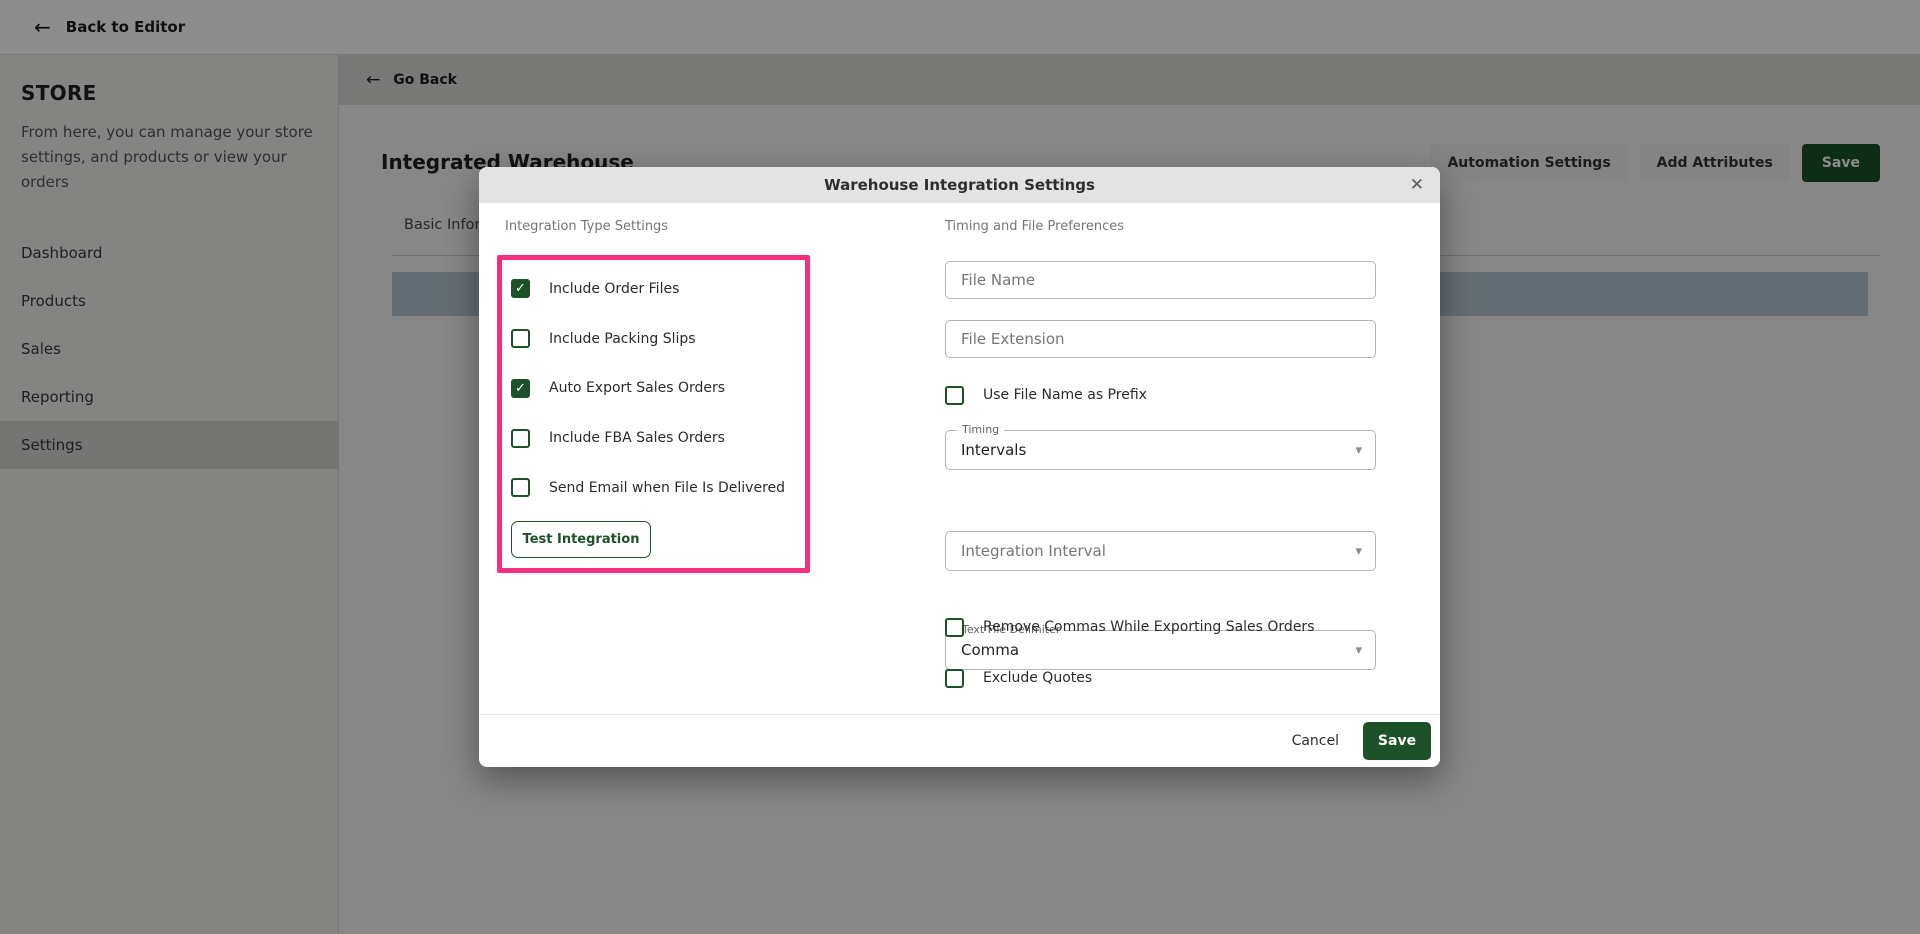  What do you see at coordinates (614, 288) in the screenshot?
I see `checkbox-label: Include Order Files` at bounding box center [614, 288].